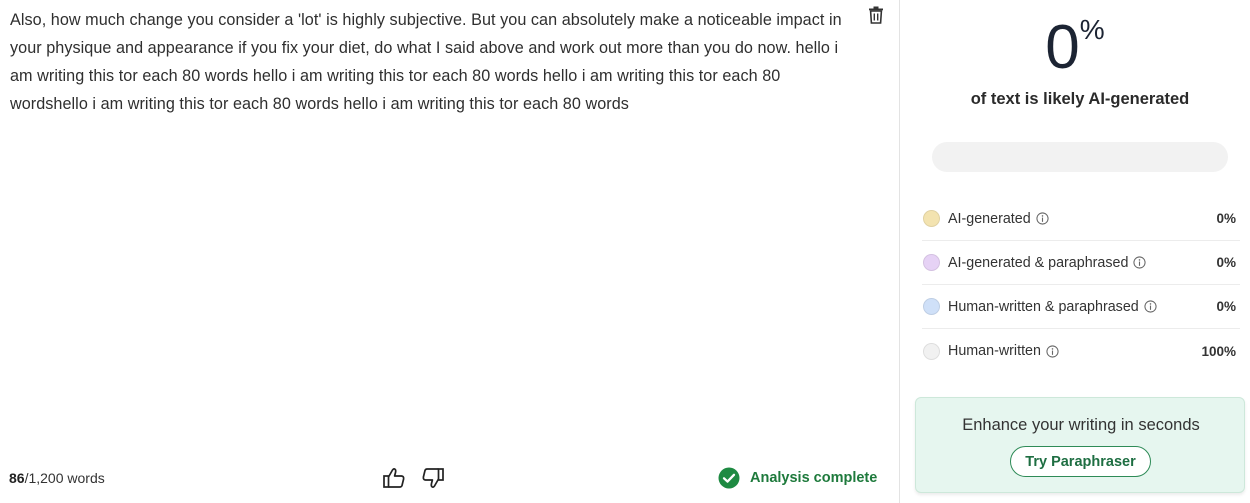 The height and width of the screenshot is (503, 1250). Describe the element at coordinates (449, 479) in the screenshot. I see `editor-footer: 86/1,200 words Analysis complete` at that location.